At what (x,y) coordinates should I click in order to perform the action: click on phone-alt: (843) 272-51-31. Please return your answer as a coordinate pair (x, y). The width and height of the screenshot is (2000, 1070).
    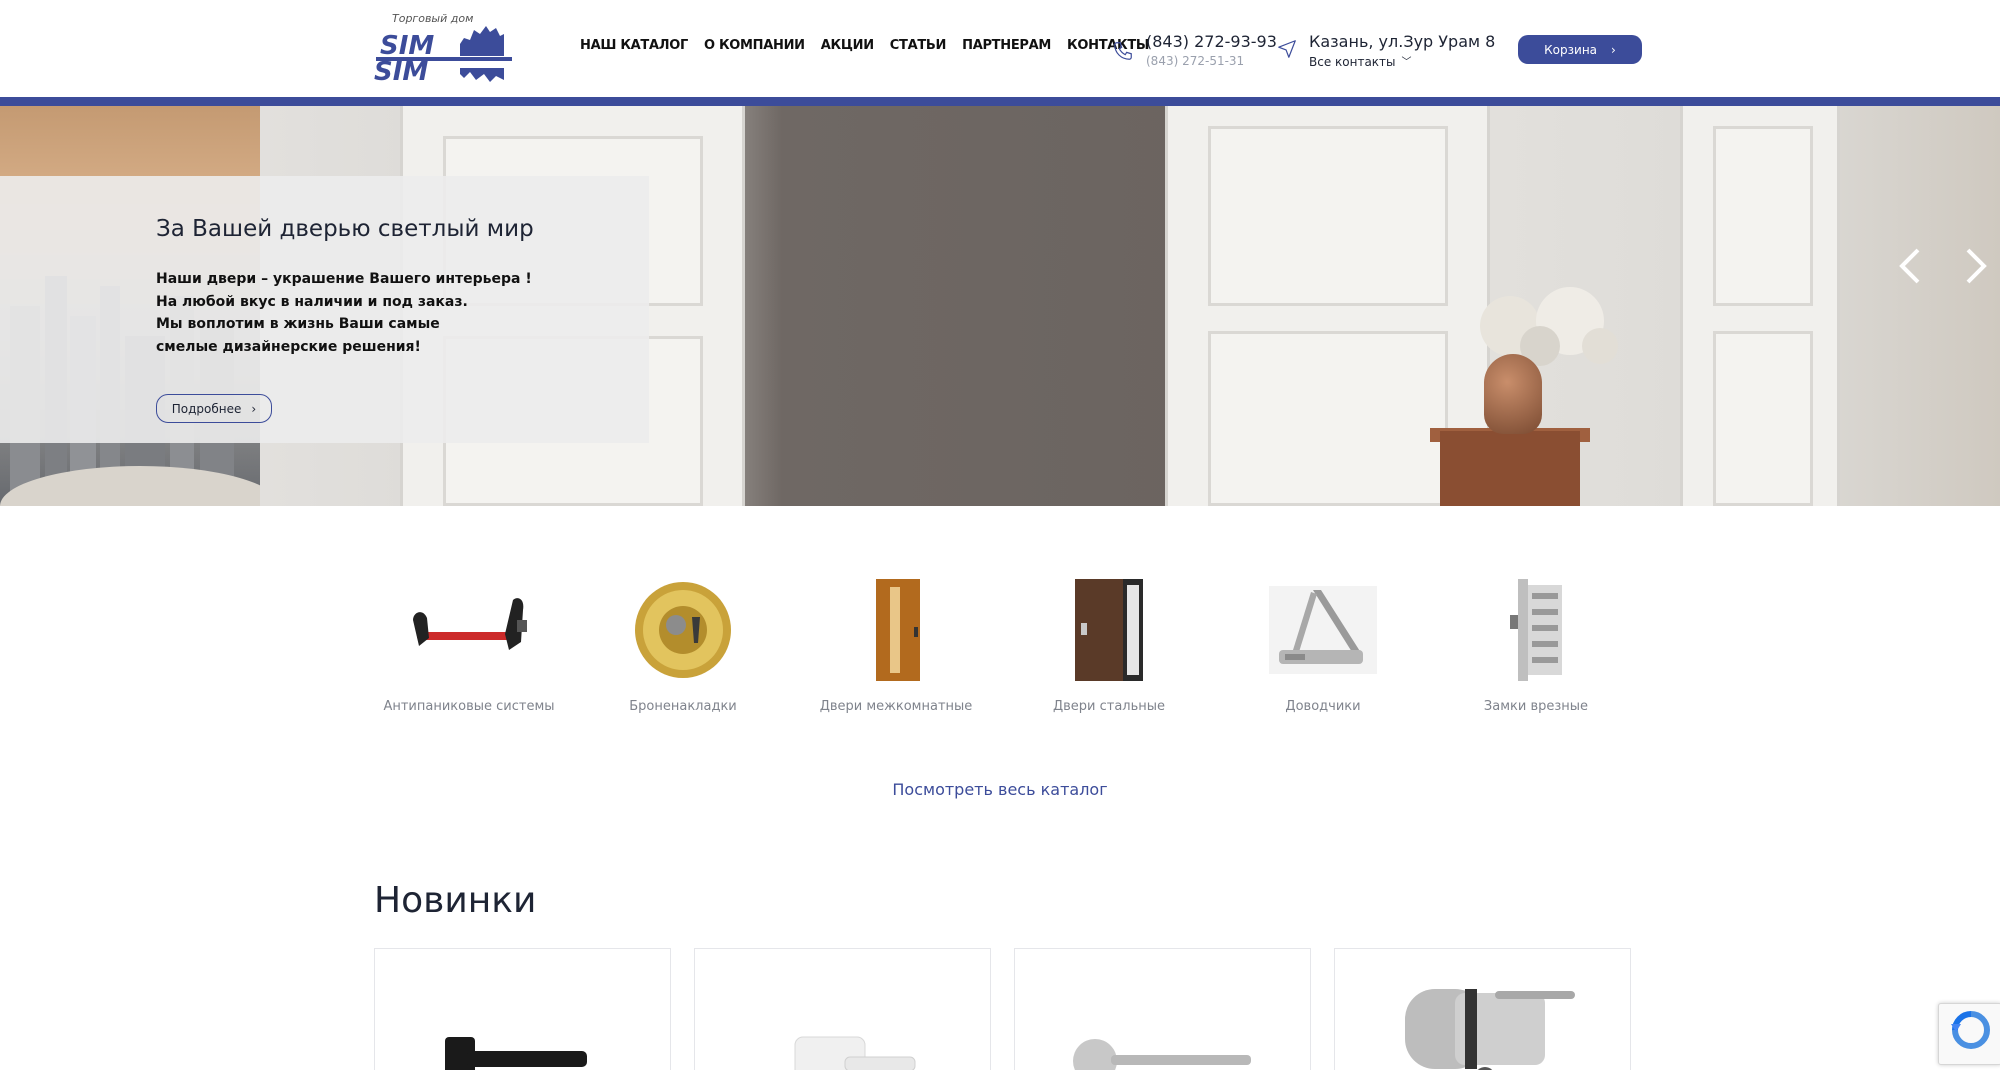
    Looking at the image, I should click on (1195, 61).